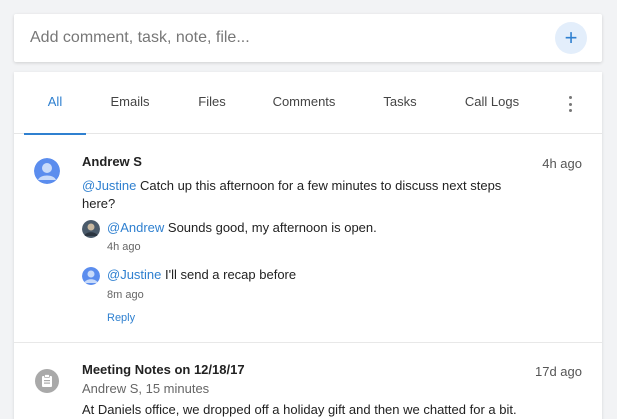 Image resolution: width=617 pixels, height=419 pixels. I want to click on note-icon, so click(47, 381).